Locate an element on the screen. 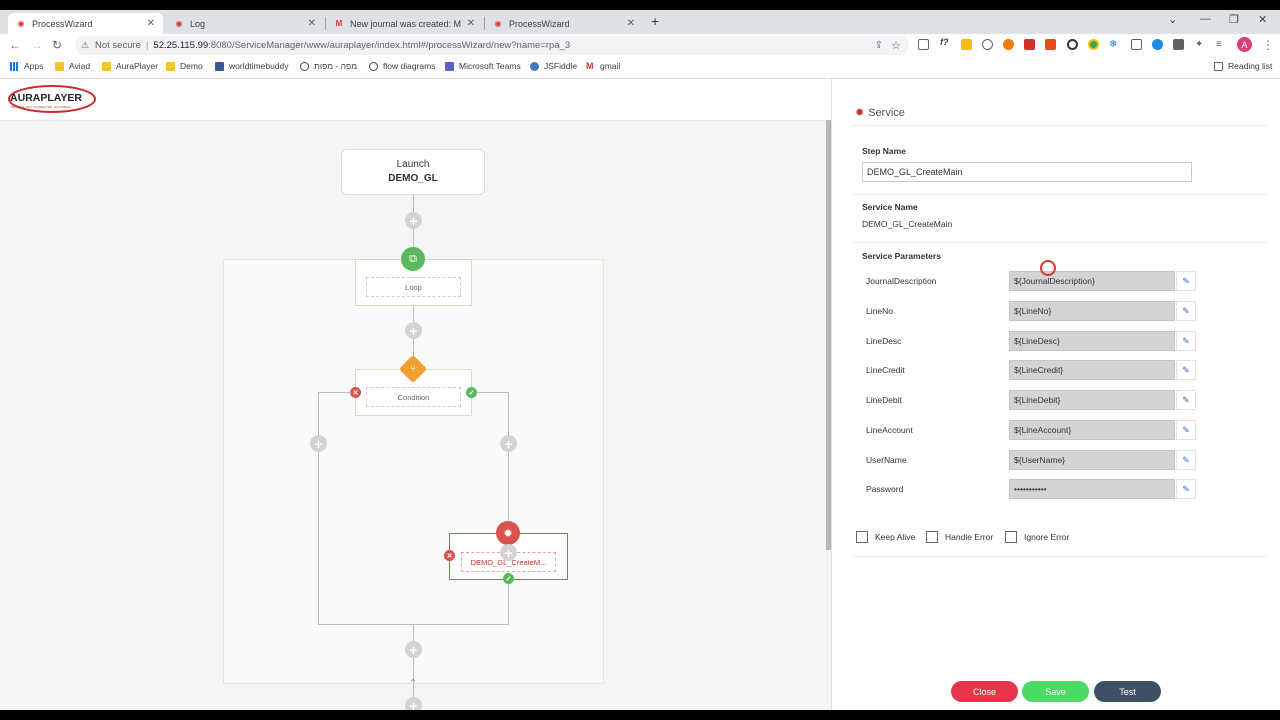 The width and height of the screenshot is (1280, 720). orange-extension-icon is located at coordinates (1008, 44).